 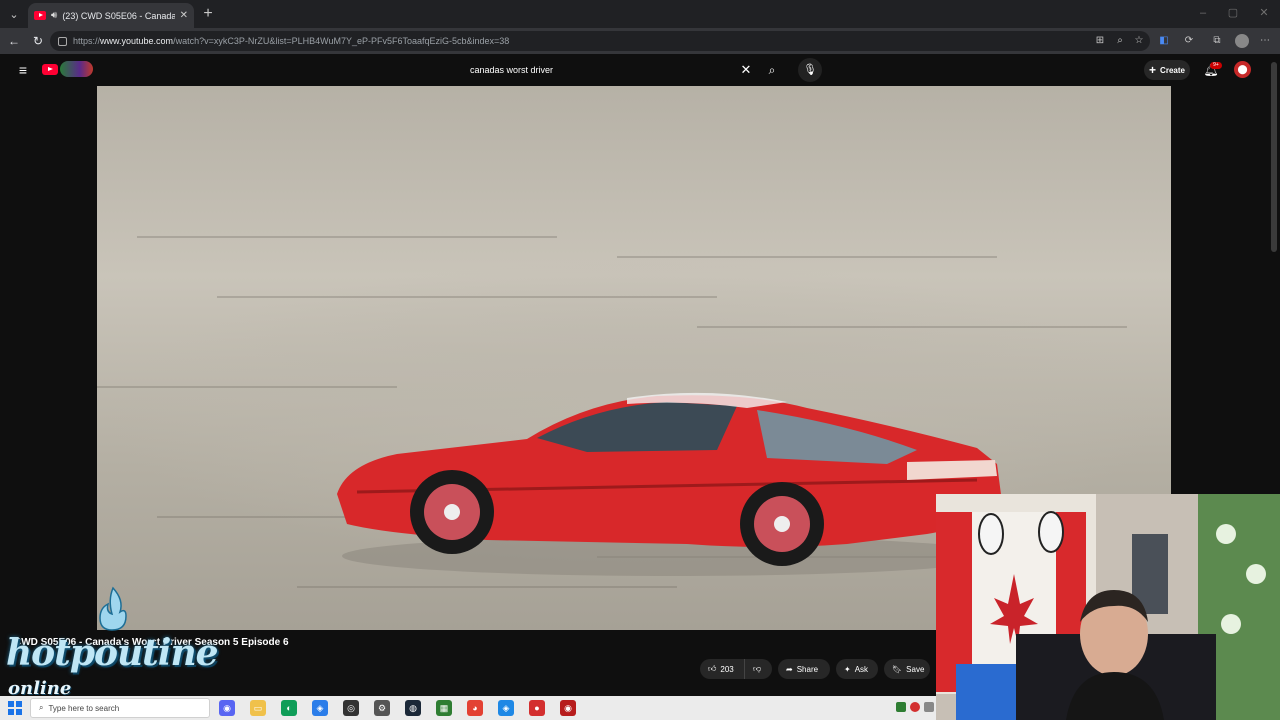 I want to click on app-icon: ⊞, so click(x=1100, y=41).